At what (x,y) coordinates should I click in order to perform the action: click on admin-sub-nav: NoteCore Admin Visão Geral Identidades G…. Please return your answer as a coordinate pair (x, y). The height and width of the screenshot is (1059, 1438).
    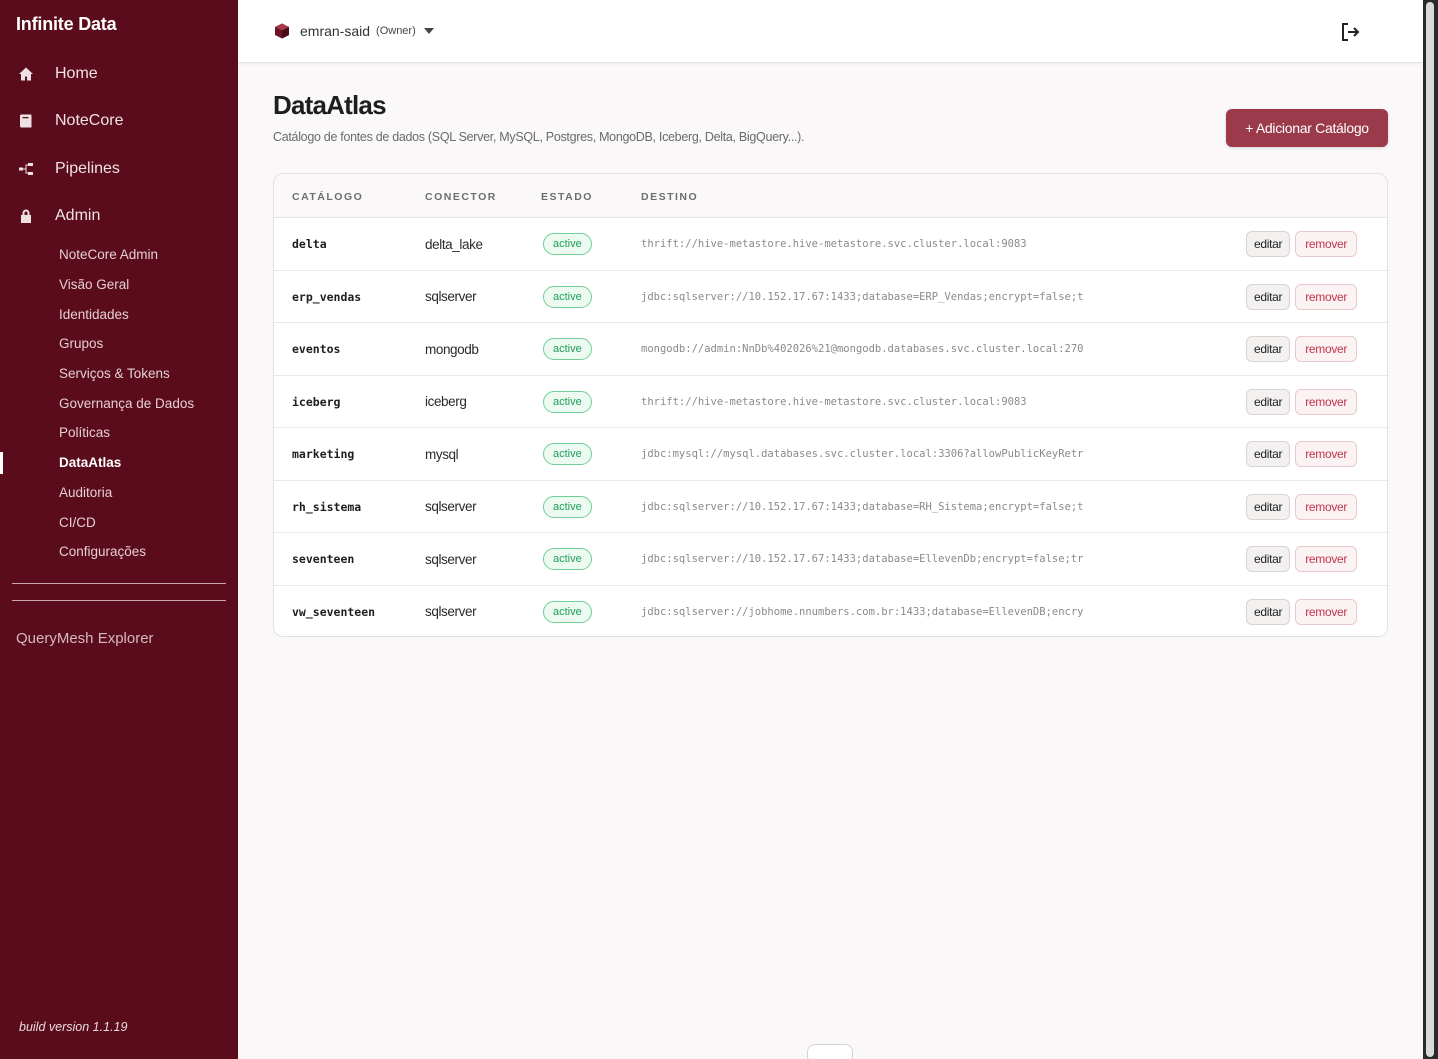
    Looking at the image, I should click on (119, 403).